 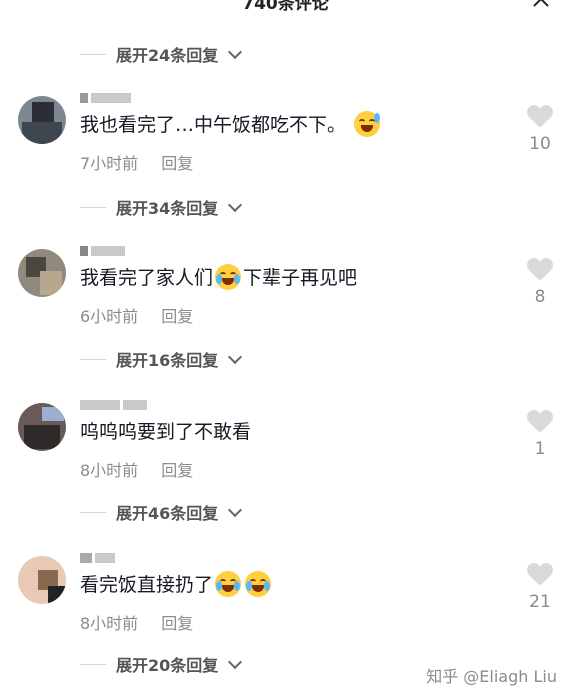 I want to click on expand-replies-button: 展开46条回复, so click(x=161, y=512).